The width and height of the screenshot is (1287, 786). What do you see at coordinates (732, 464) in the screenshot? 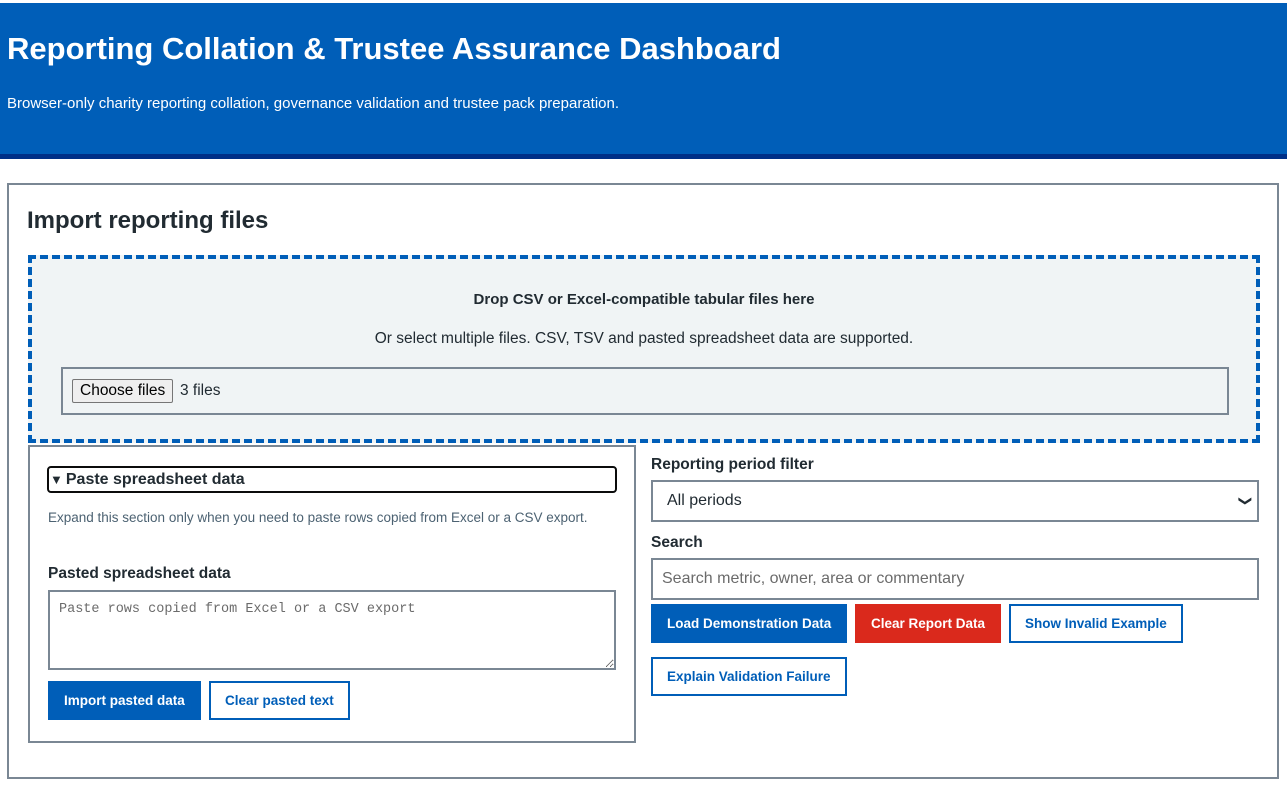
I see `period-filter-label: Reporting period filter` at bounding box center [732, 464].